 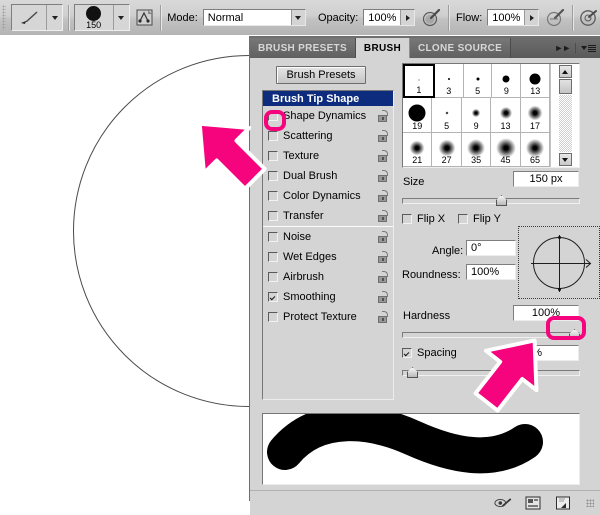 What do you see at coordinates (273, 317) in the screenshot?
I see `protect-texture-checkbox` at bounding box center [273, 317].